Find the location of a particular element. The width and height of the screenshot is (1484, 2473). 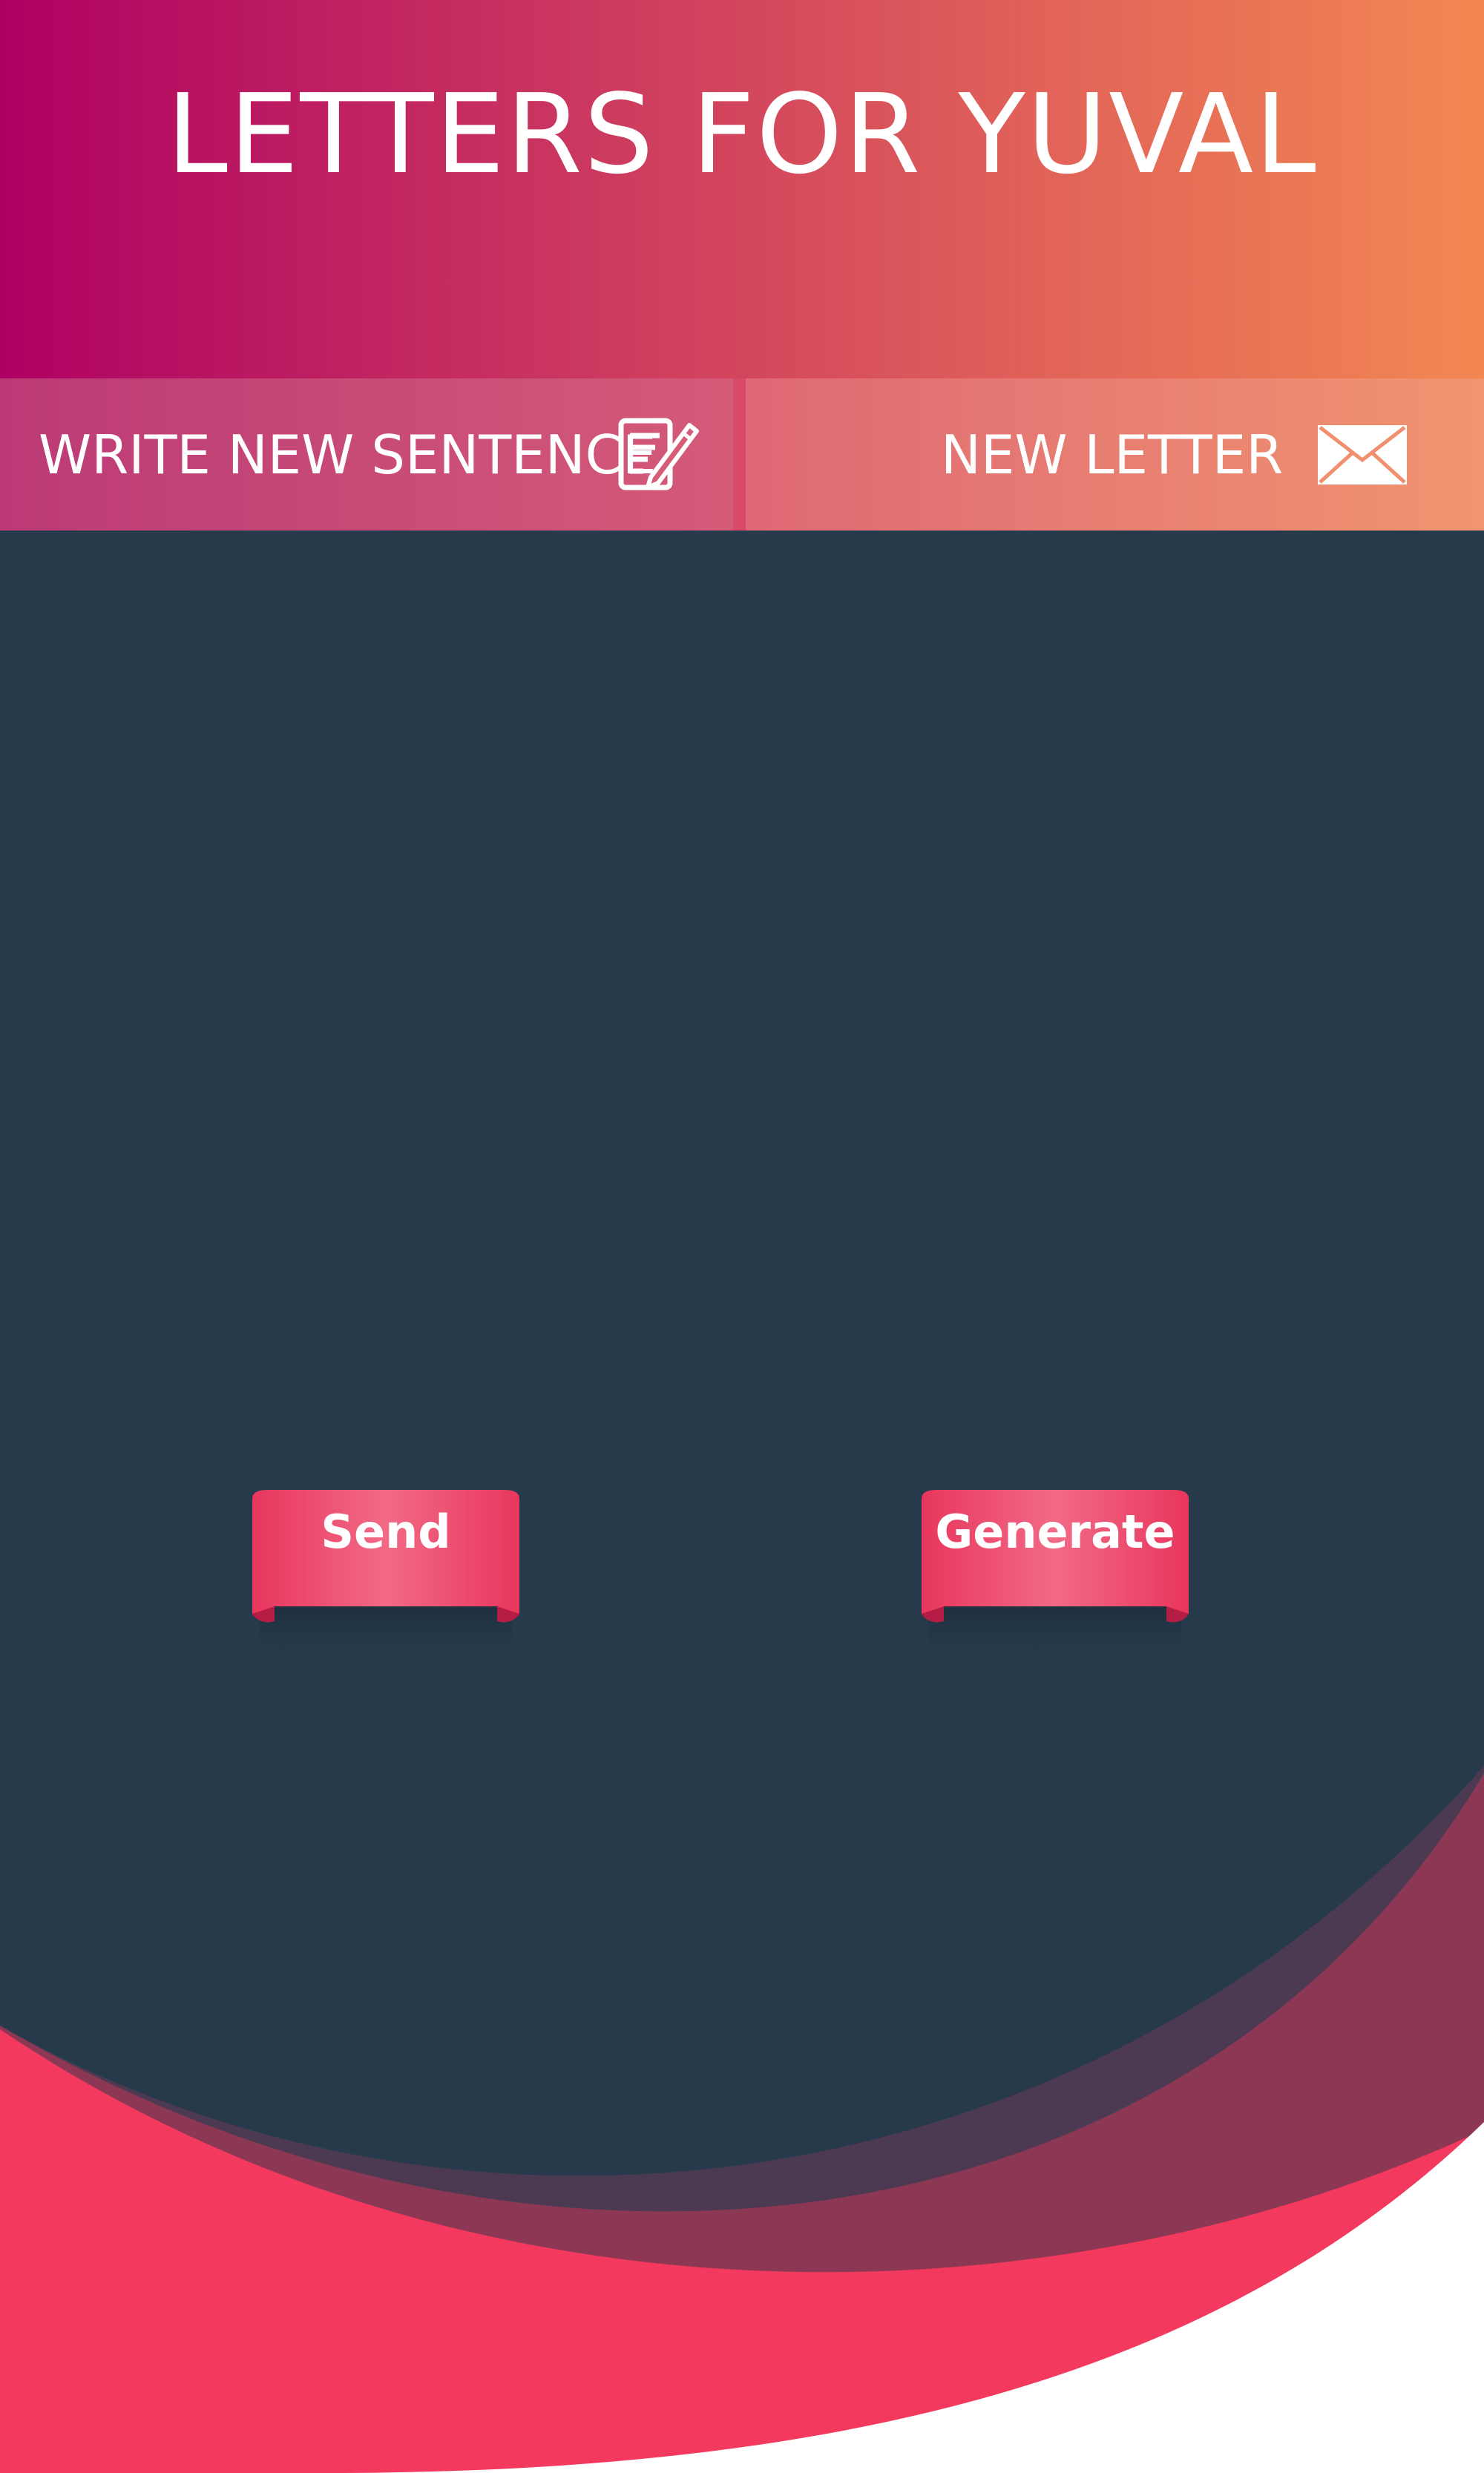

send-button: Send is located at coordinates (386, 1581).